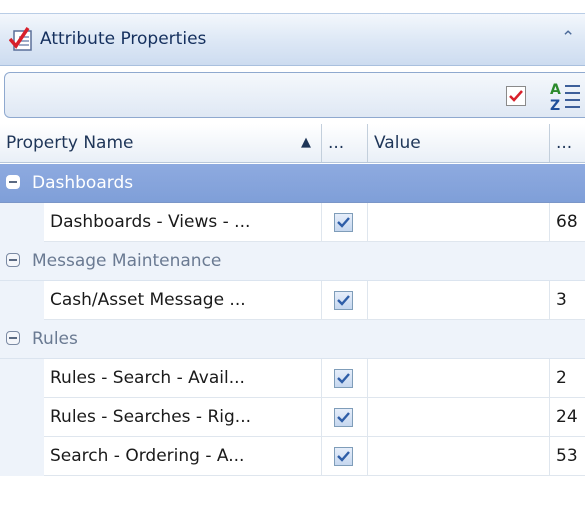 This screenshot has width=585, height=517. Describe the element at coordinates (561, 300) in the screenshot. I see `property-number-cell: 3` at that location.